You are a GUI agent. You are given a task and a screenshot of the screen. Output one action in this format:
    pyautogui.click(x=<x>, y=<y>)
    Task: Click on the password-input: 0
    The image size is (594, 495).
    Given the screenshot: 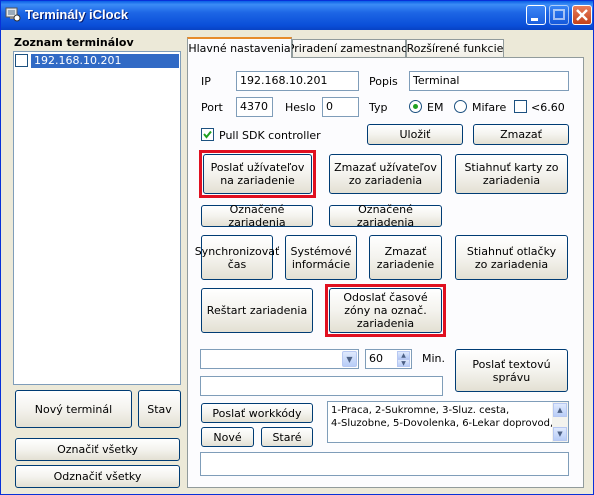 What is the action you would take?
    pyautogui.click(x=340, y=107)
    